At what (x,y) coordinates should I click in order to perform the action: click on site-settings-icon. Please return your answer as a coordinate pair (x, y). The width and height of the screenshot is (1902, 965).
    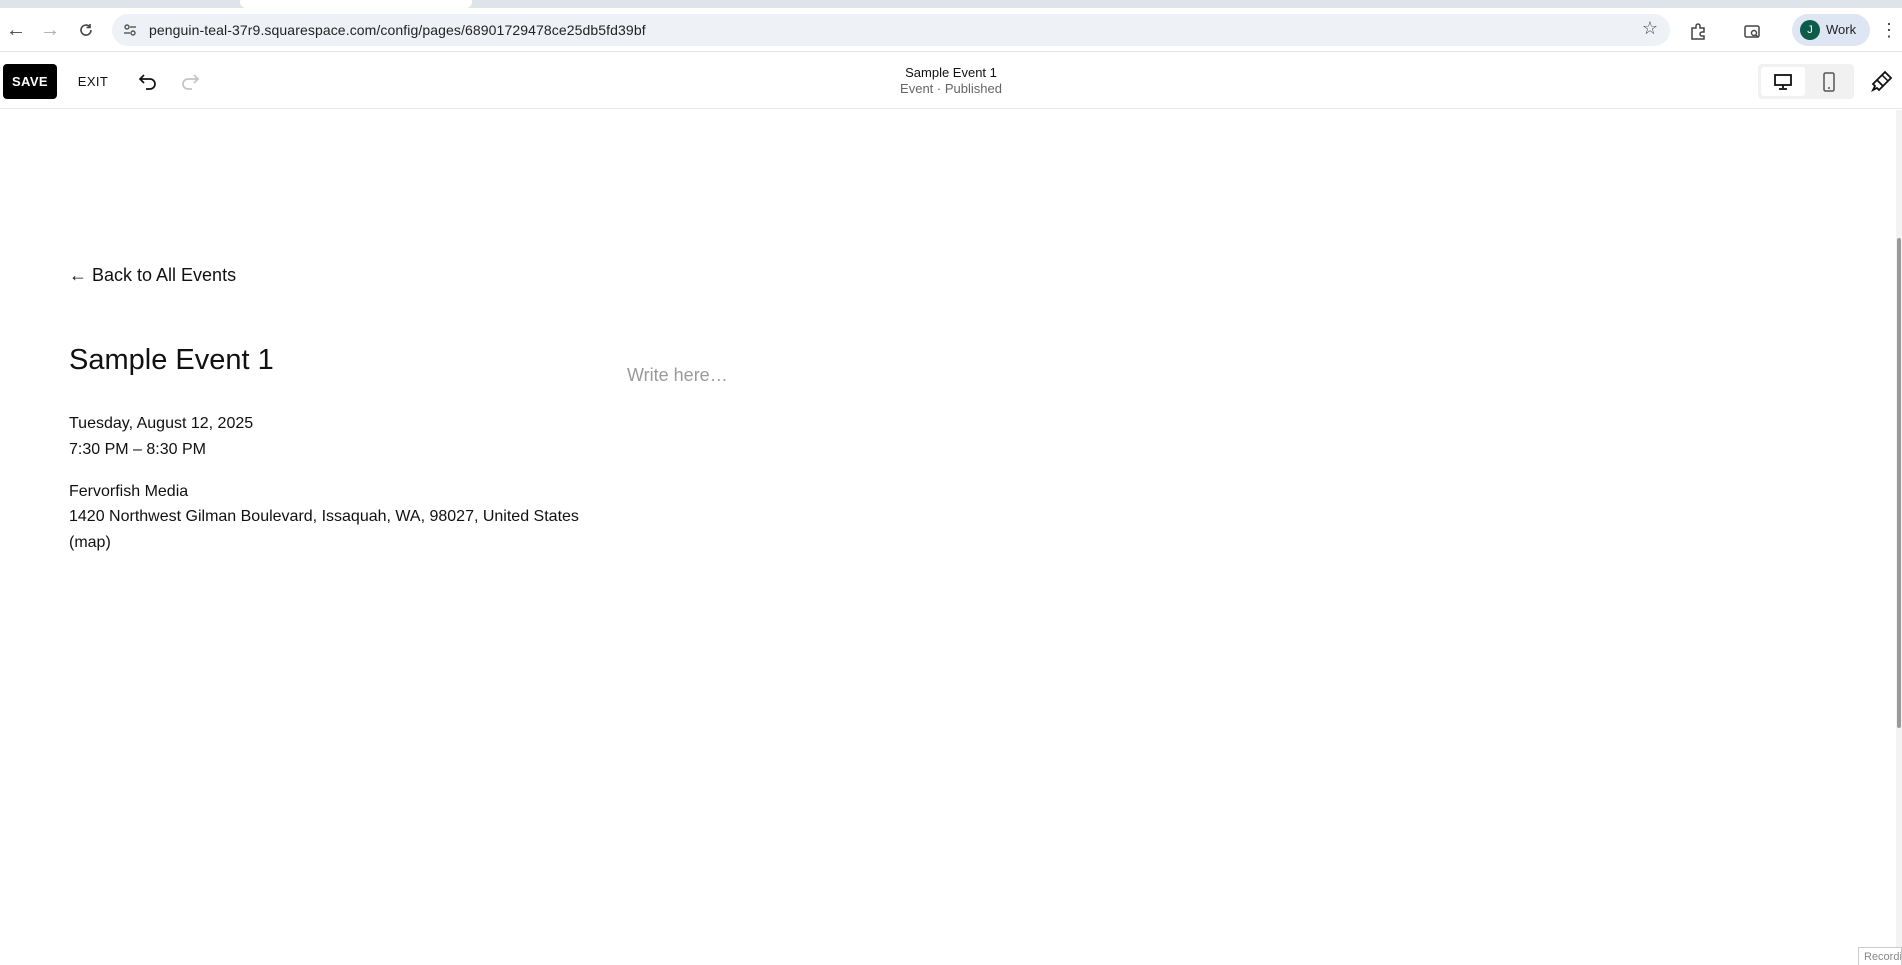
    Looking at the image, I should click on (130, 30).